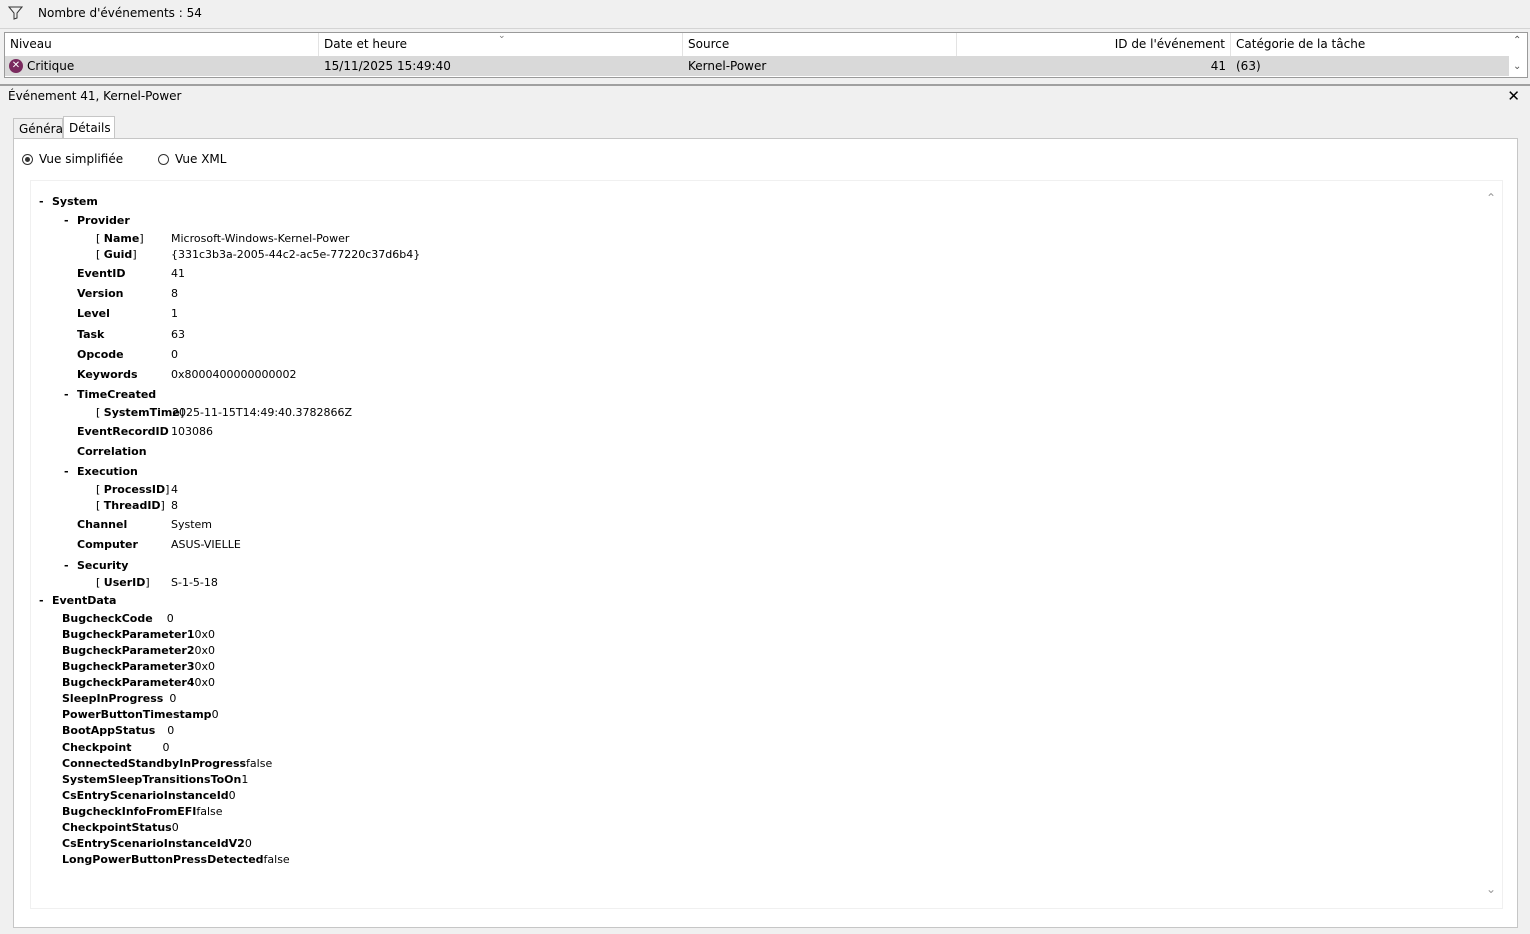 This screenshot has width=1530, height=934. What do you see at coordinates (100, 354) in the screenshot?
I see `field-key: Opcode` at bounding box center [100, 354].